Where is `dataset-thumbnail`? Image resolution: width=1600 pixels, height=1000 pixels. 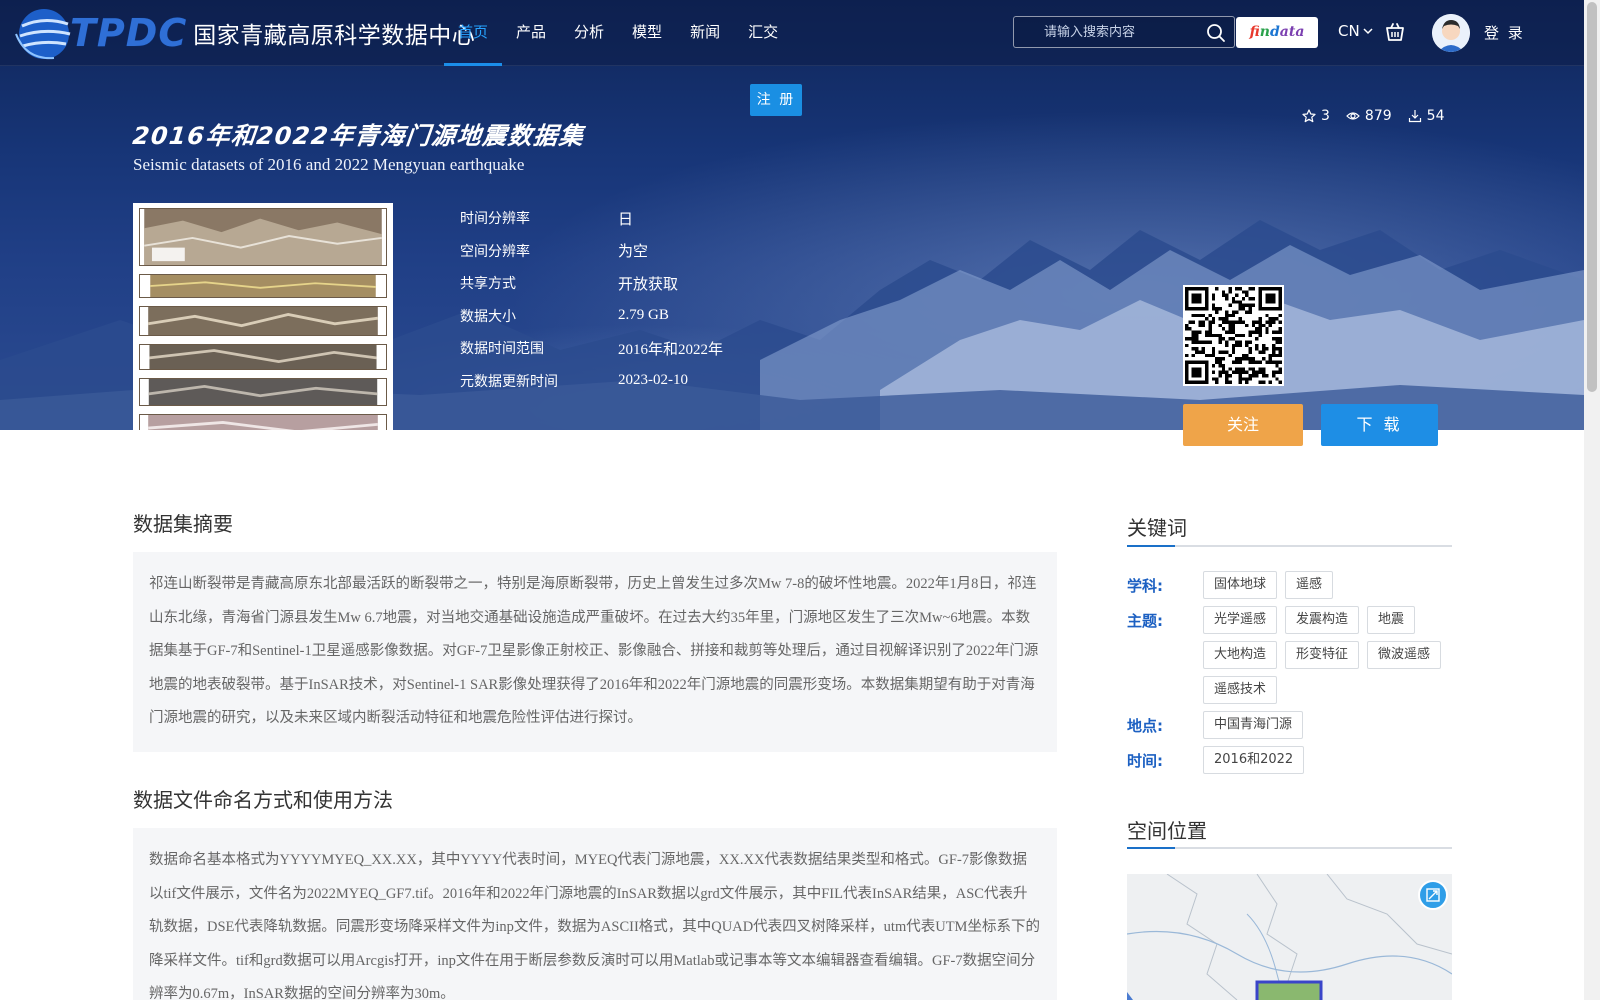 dataset-thumbnail is located at coordinates (263, 316).